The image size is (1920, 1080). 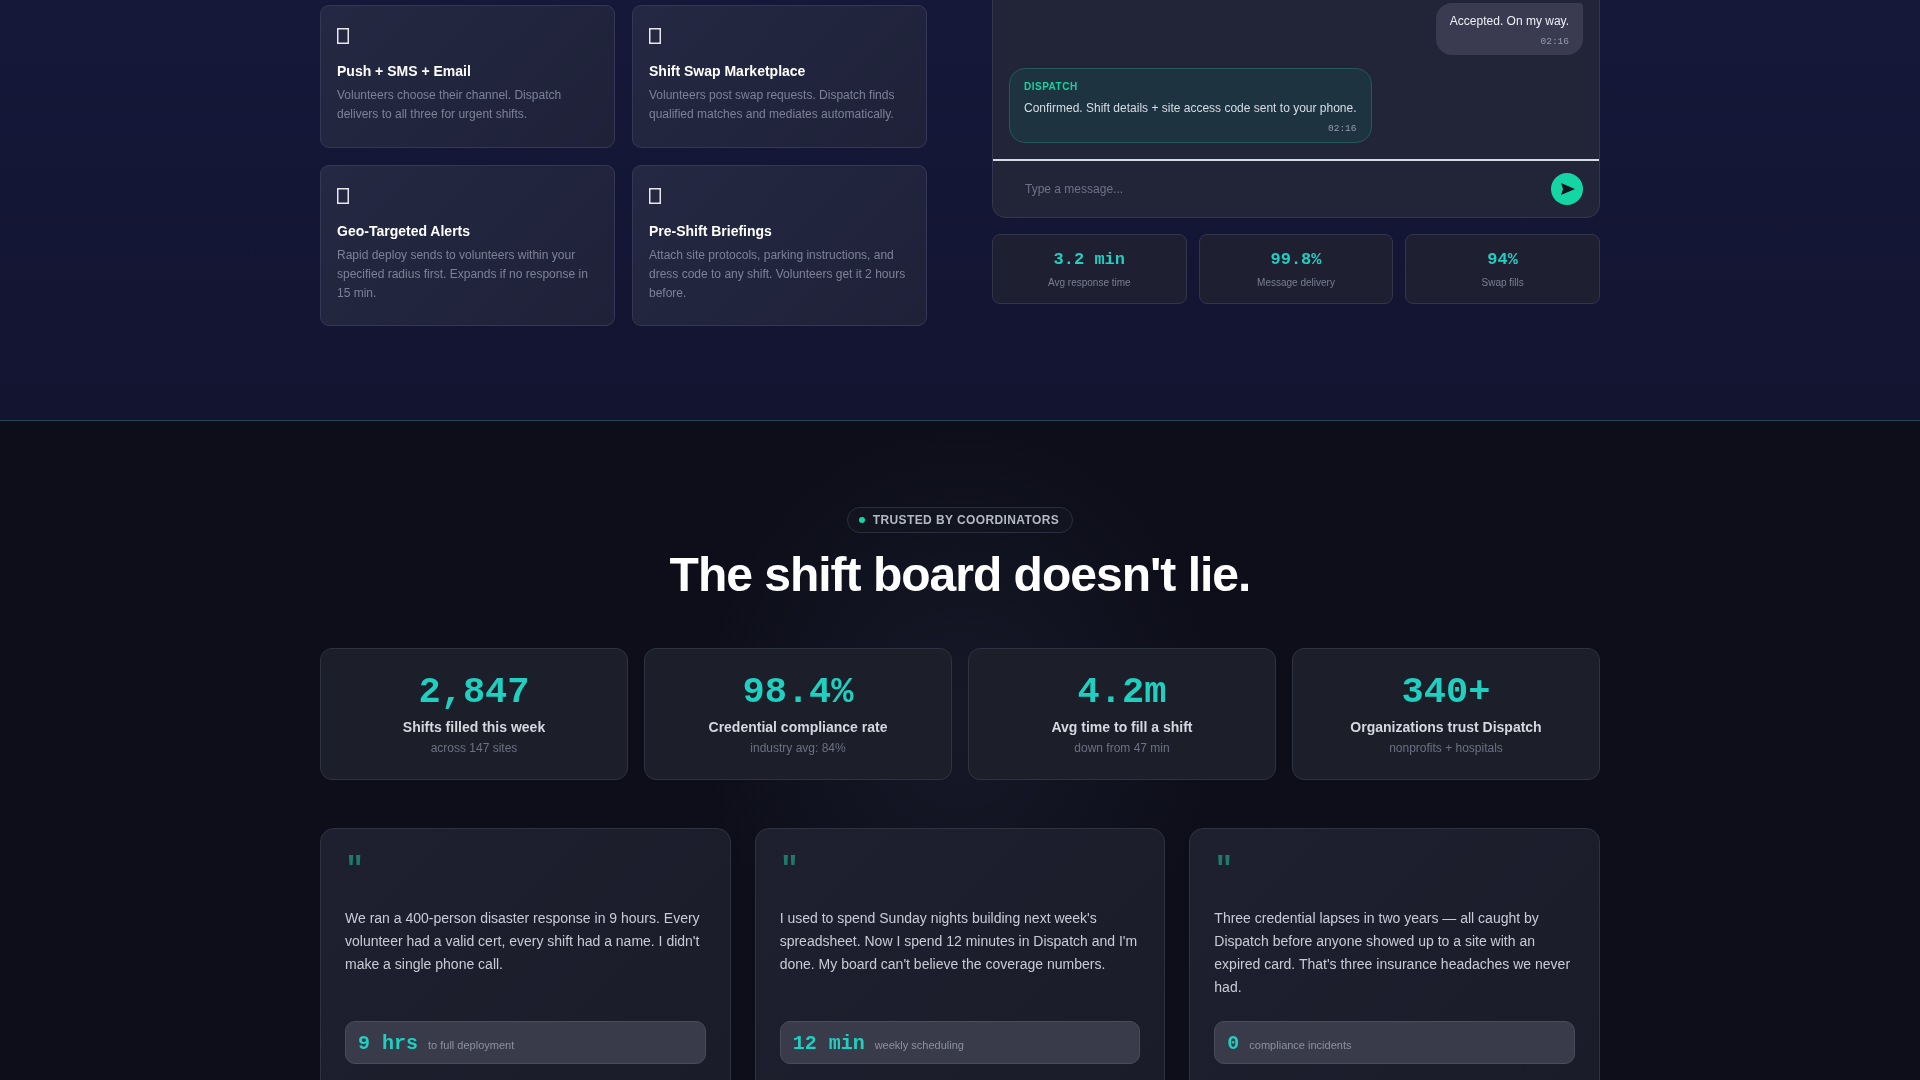 What do you see at coordinates (919, 1045) in the screenshot?
I see `metric-label: weekly scheduling` at bounding box center [919, 1045].